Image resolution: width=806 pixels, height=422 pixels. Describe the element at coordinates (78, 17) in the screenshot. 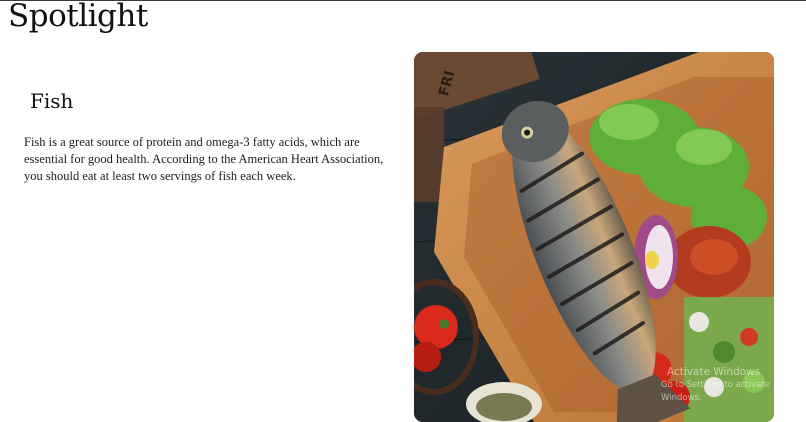

I see `page-title: Spotlight` at that location.